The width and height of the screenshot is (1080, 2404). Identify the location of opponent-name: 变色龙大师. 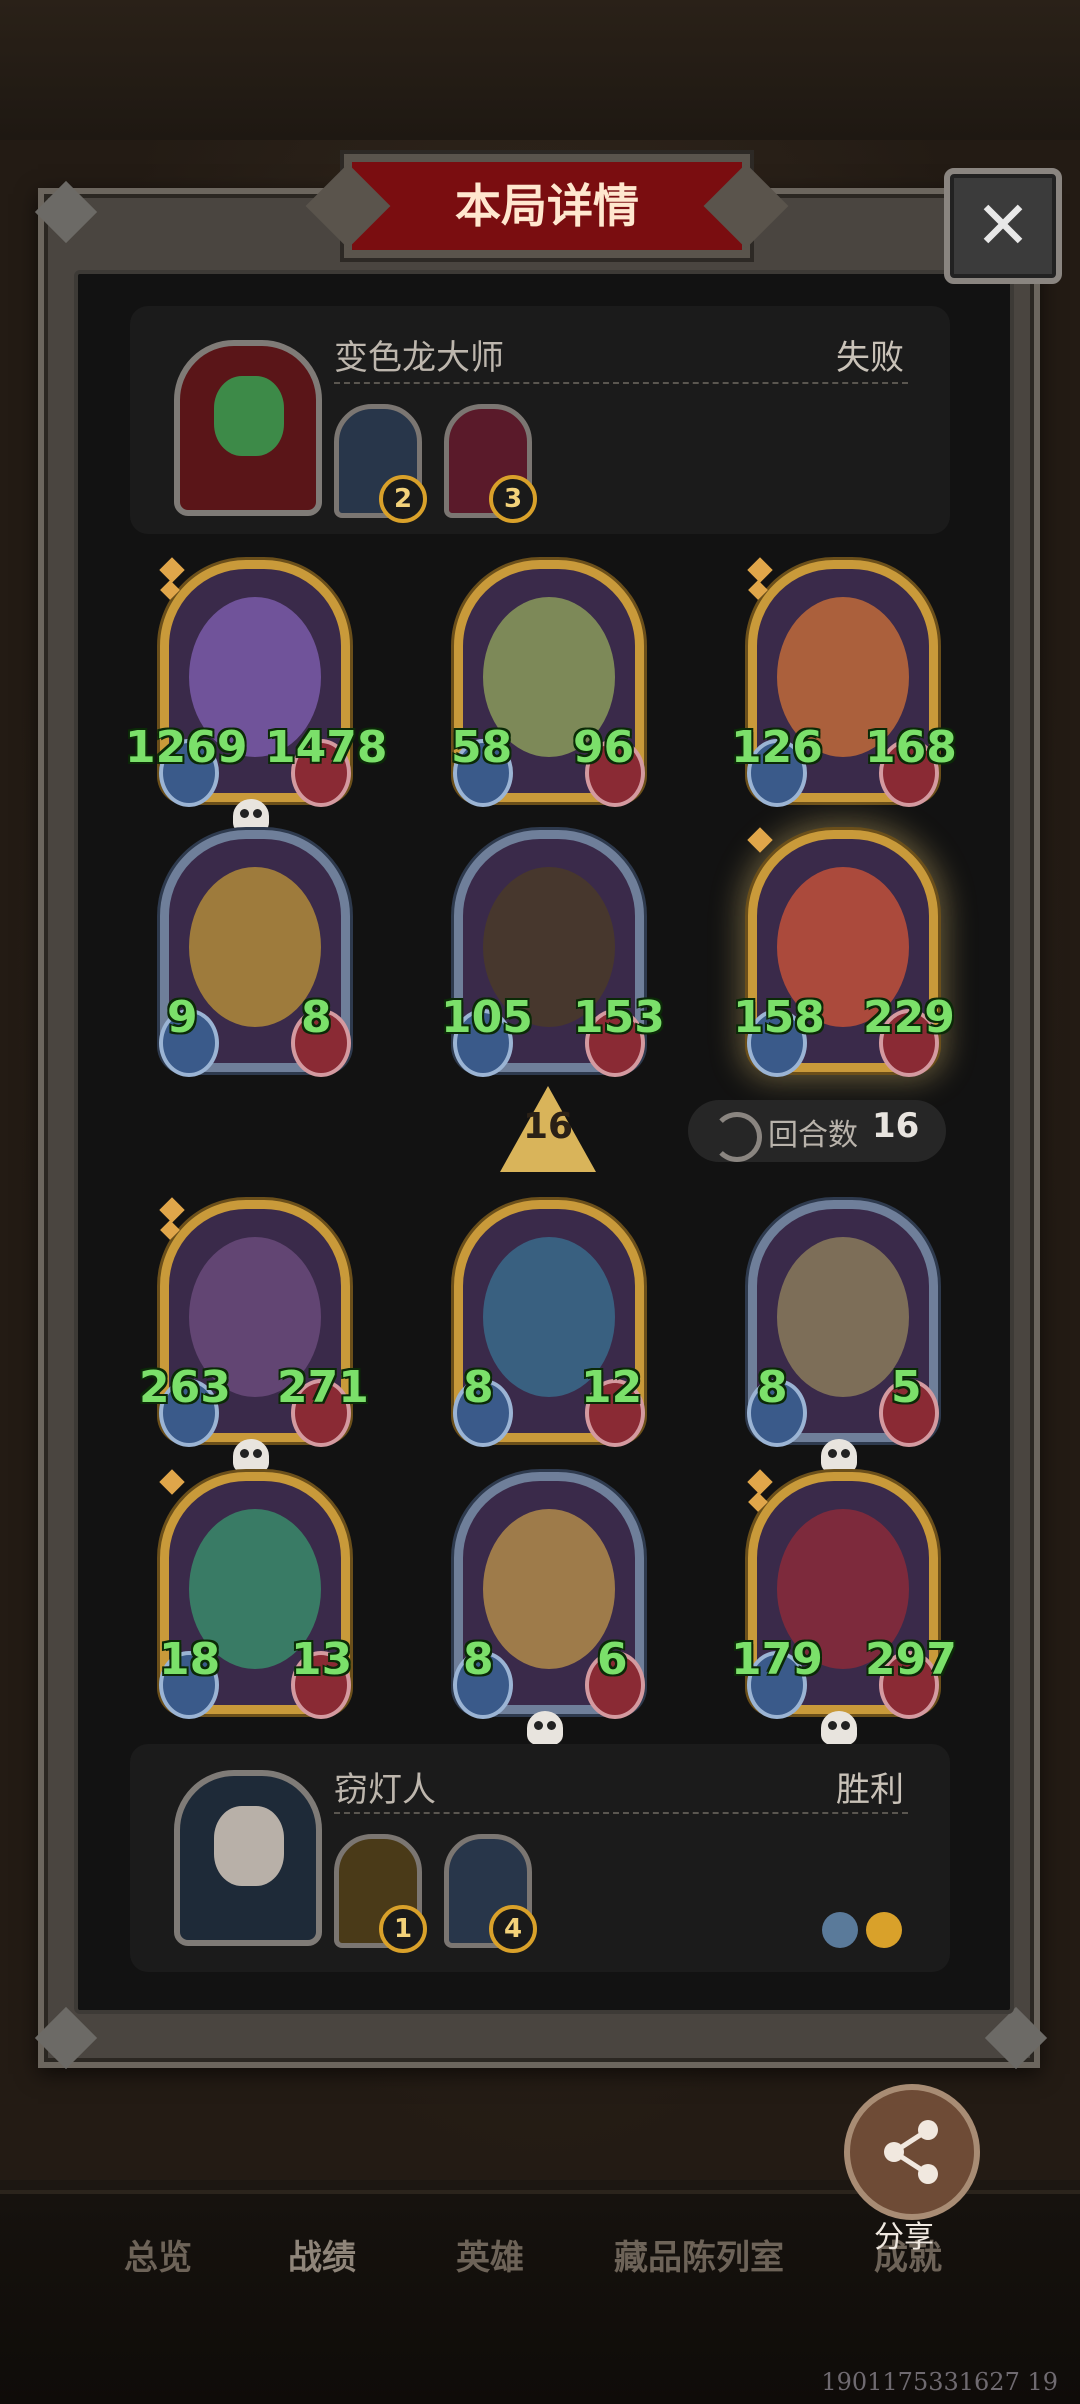
(419, 358).